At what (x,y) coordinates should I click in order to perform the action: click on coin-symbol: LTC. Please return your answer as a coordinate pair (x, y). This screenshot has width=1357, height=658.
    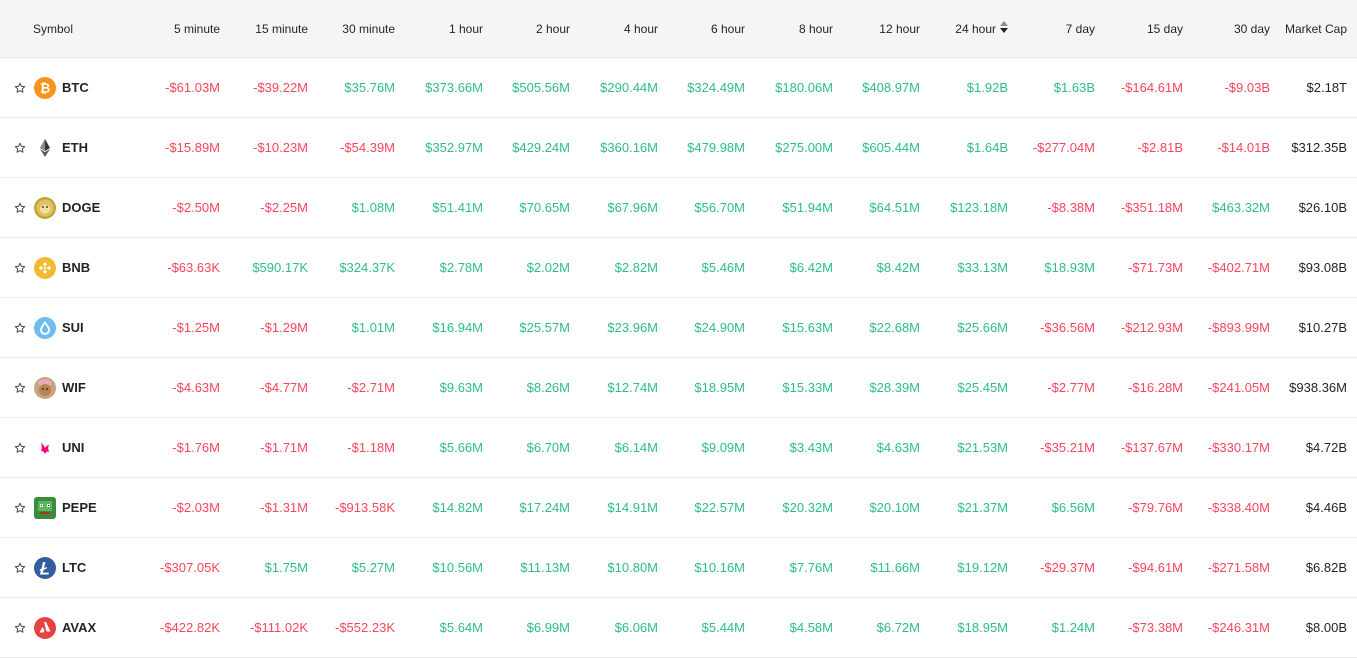
    Looking at the image, I should click on (74, 567).